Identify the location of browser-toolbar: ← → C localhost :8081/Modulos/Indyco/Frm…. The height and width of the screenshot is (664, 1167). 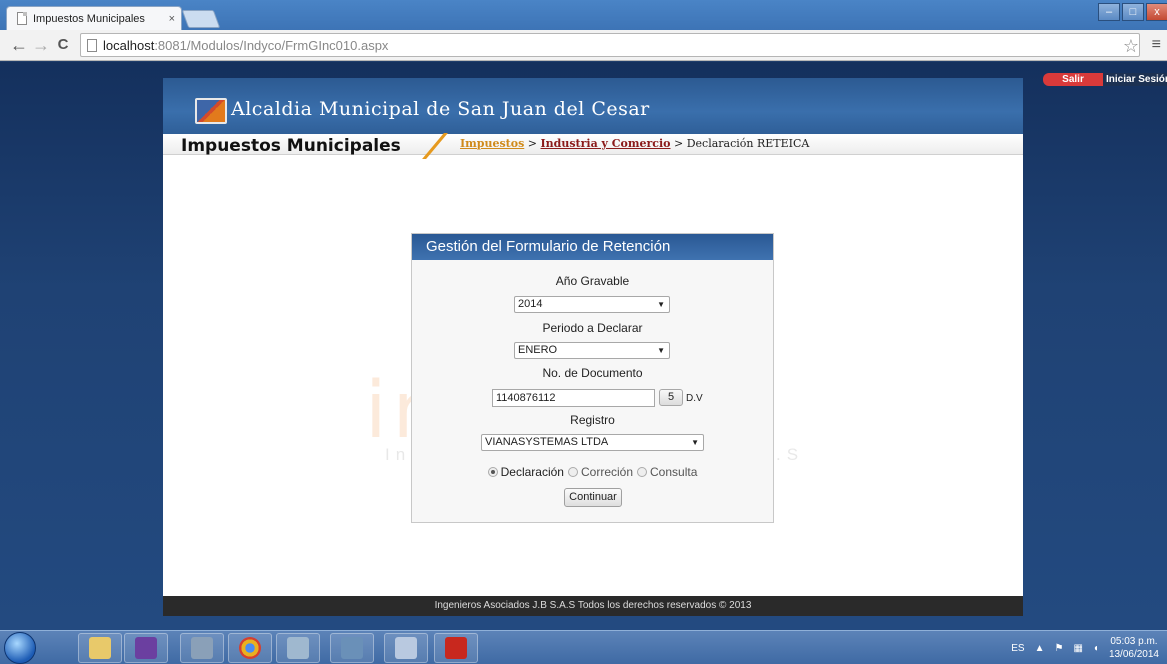
(583, 45).